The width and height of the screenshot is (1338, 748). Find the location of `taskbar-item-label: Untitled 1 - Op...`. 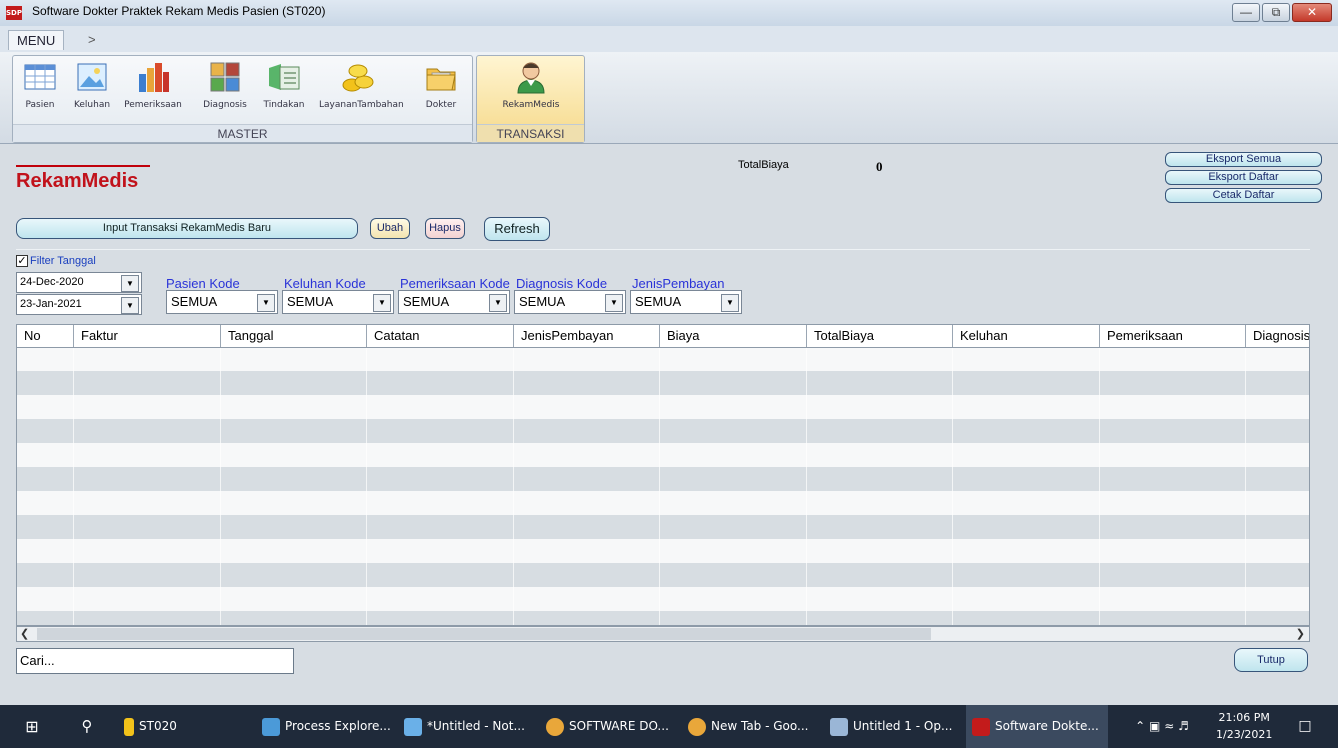

taskbar-item-label: Untitled 1 - Op... is located at coordinates (903, 726).